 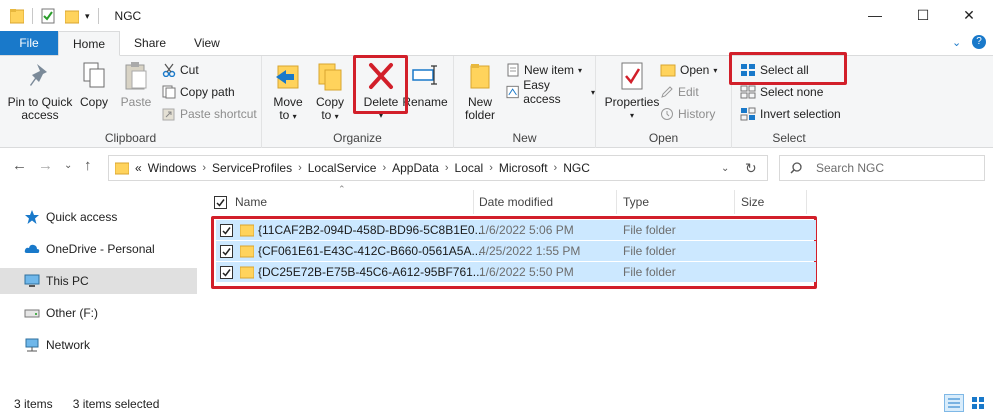 I want to click on open-button: Open ▾, so click(x=688, y=70).